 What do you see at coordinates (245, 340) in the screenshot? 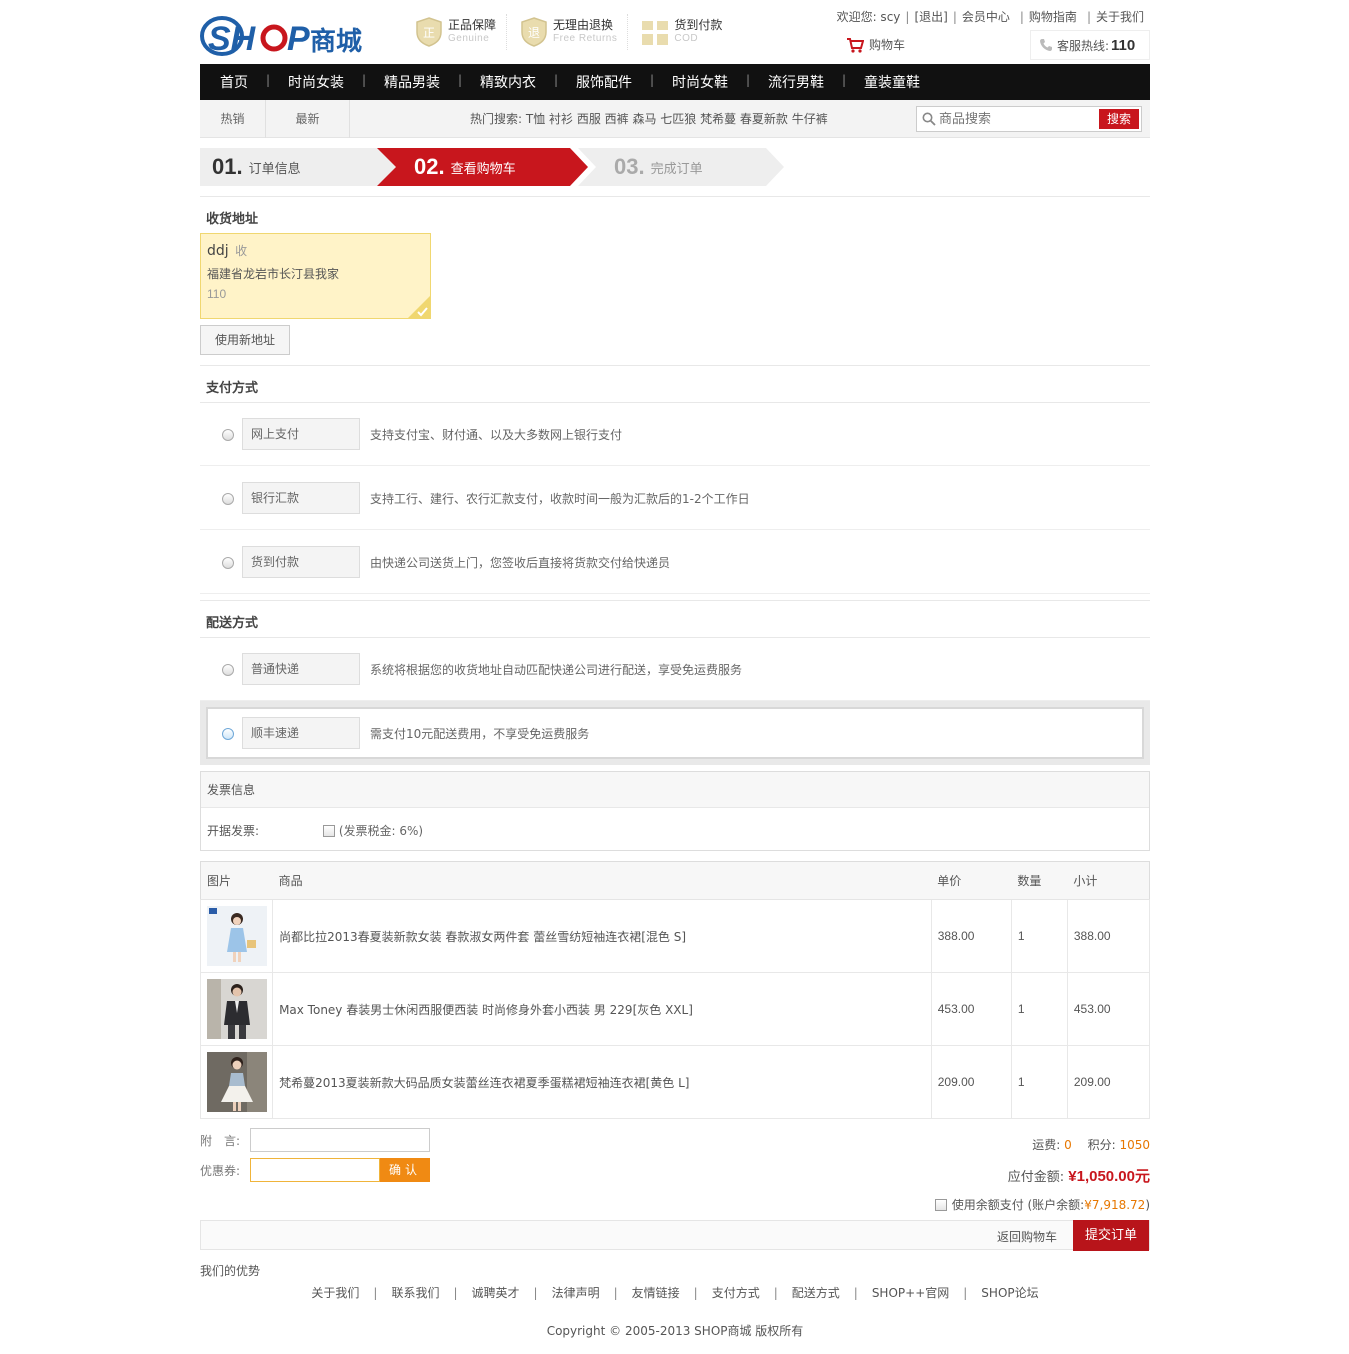
I see `new-address-button: 使用新地址` at bounding box center [245, 340].